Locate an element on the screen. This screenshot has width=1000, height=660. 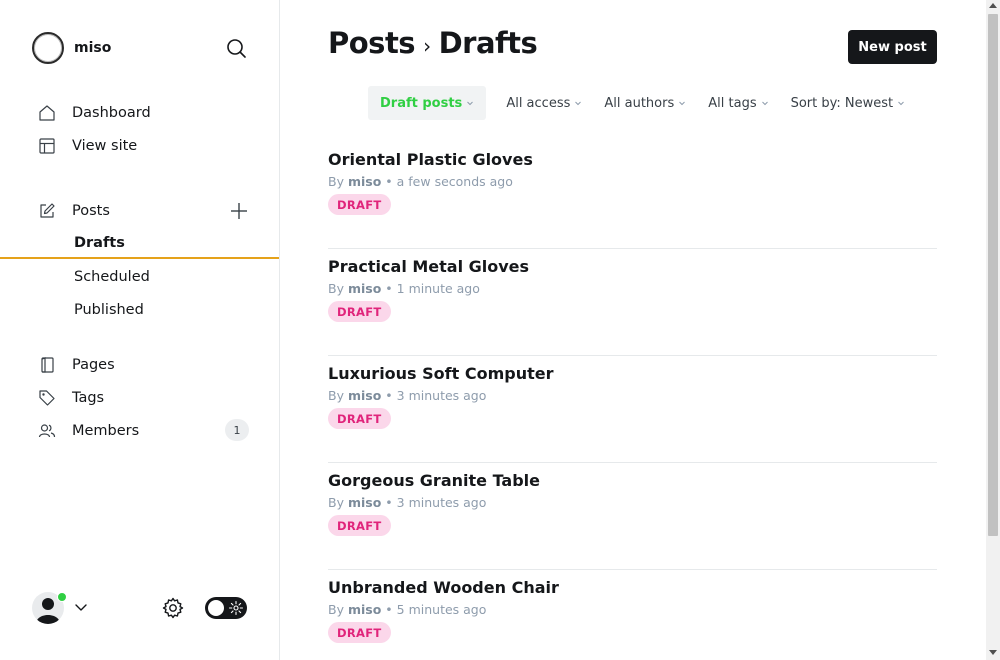
post-time: • a few seconds ago is located at coordinates (449, 181).